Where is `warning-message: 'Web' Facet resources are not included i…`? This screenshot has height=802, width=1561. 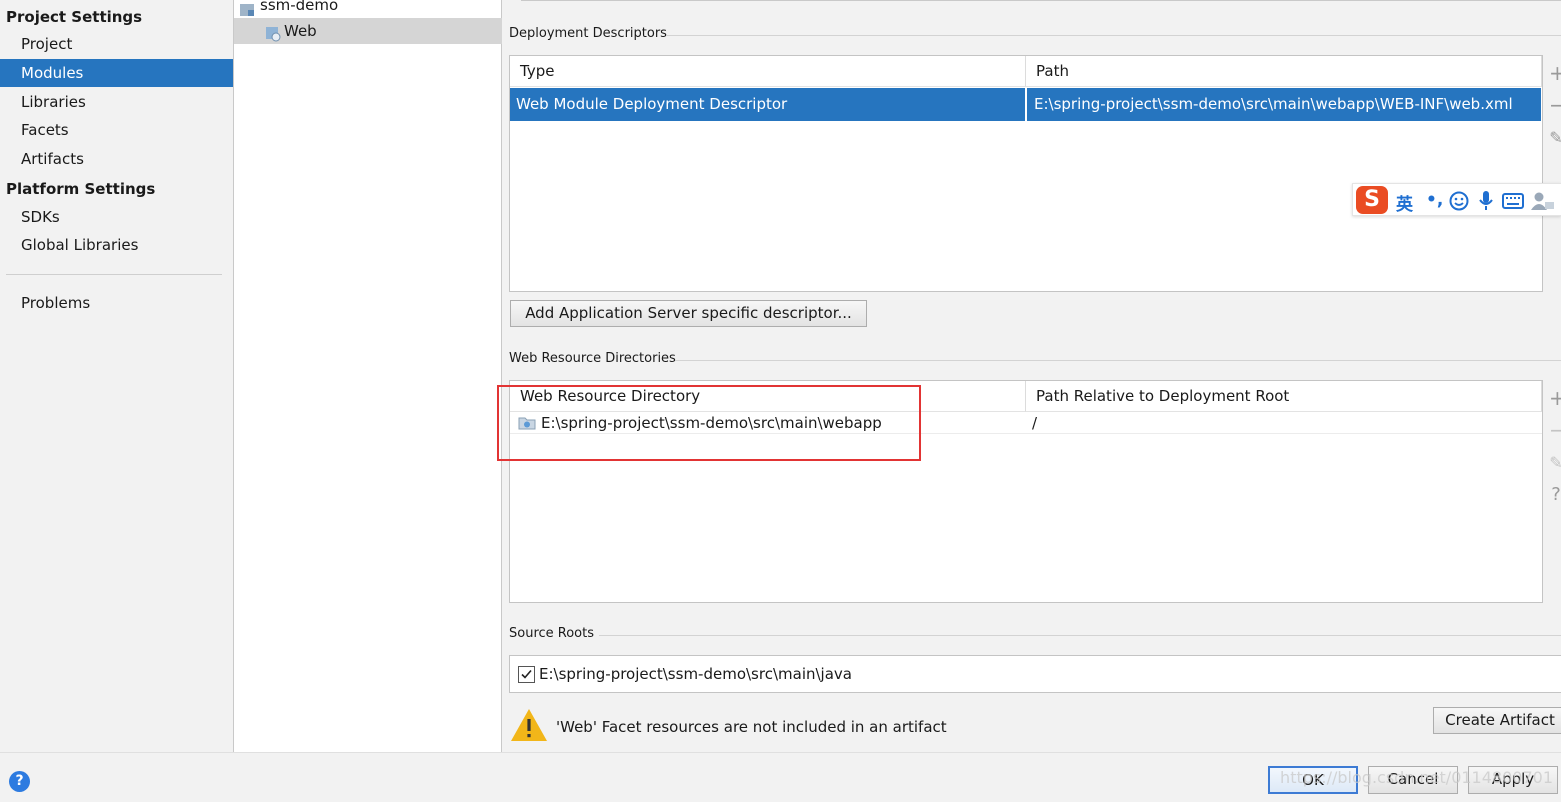
warning-message: 'Web' Facet resources are not included i… is located at coordinates (751, 727).